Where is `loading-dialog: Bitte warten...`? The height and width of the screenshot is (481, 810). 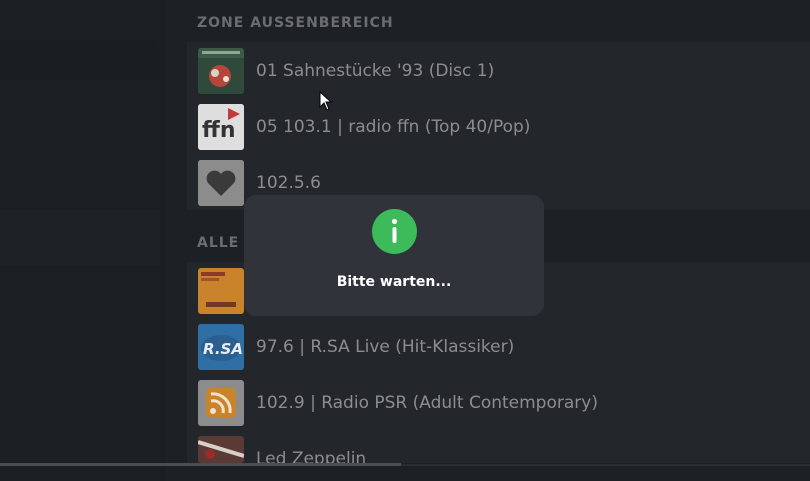
loading-dialog: Bitte warten... is located at coordinates (394, 255).